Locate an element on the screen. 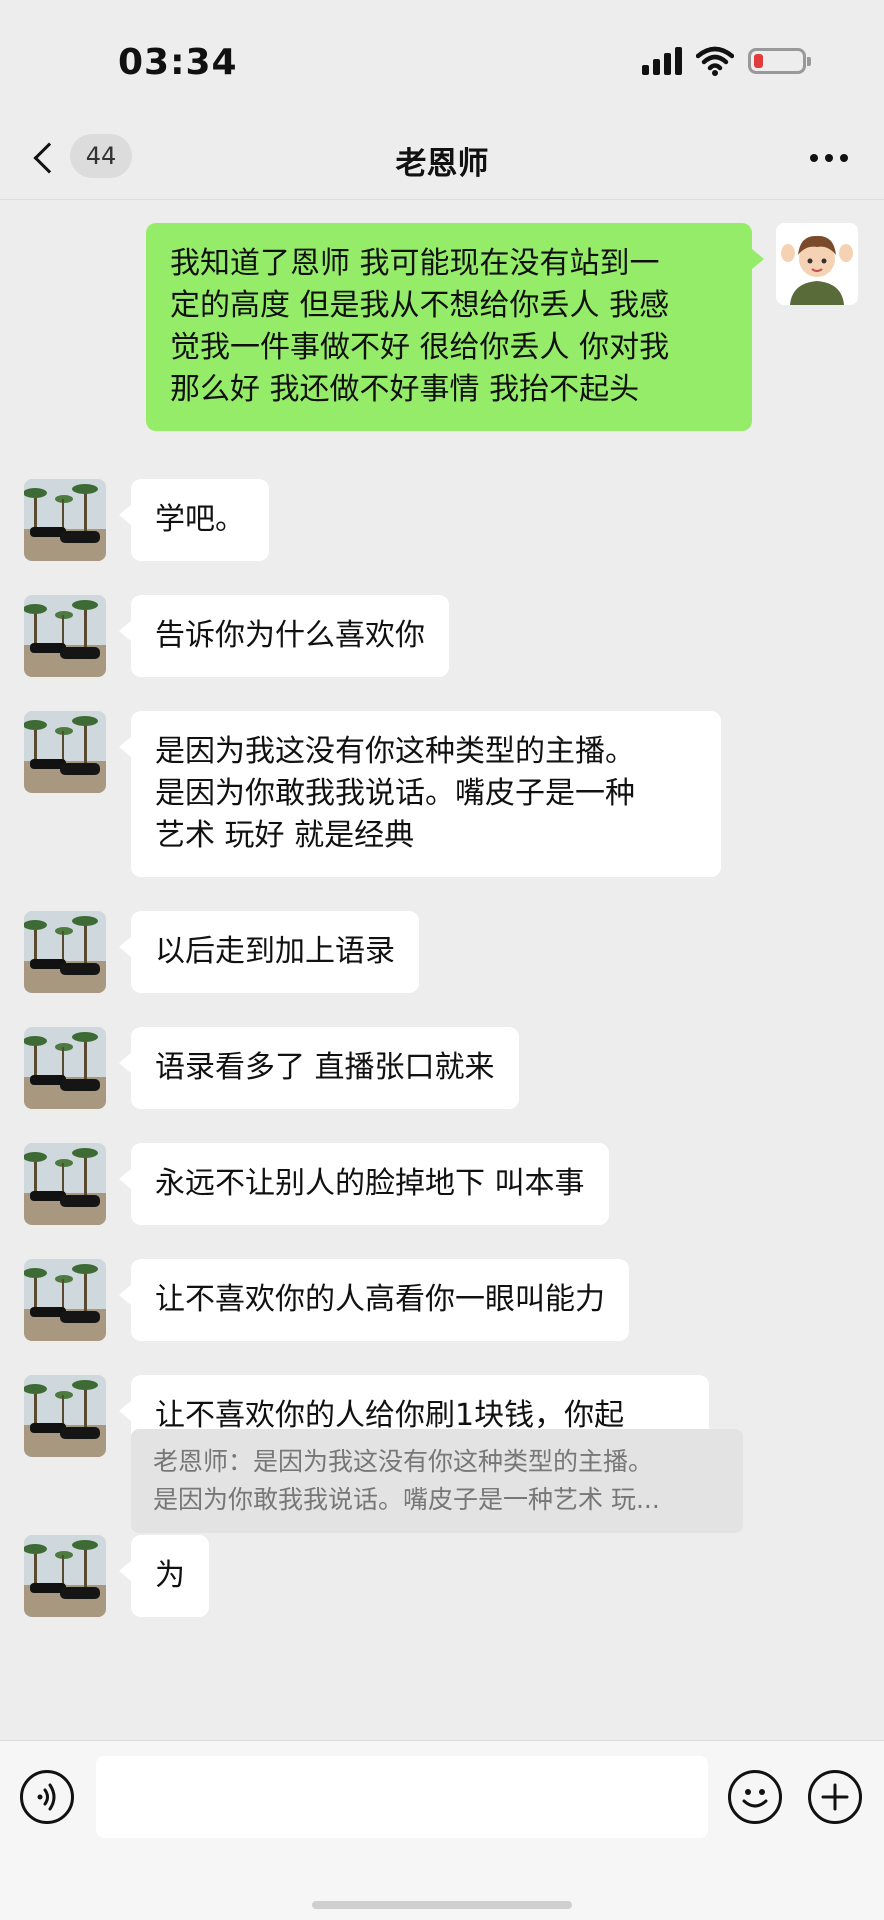 The width and height of the screenshot is (884, 1920). message-input is located at coordinates (402, 1797).